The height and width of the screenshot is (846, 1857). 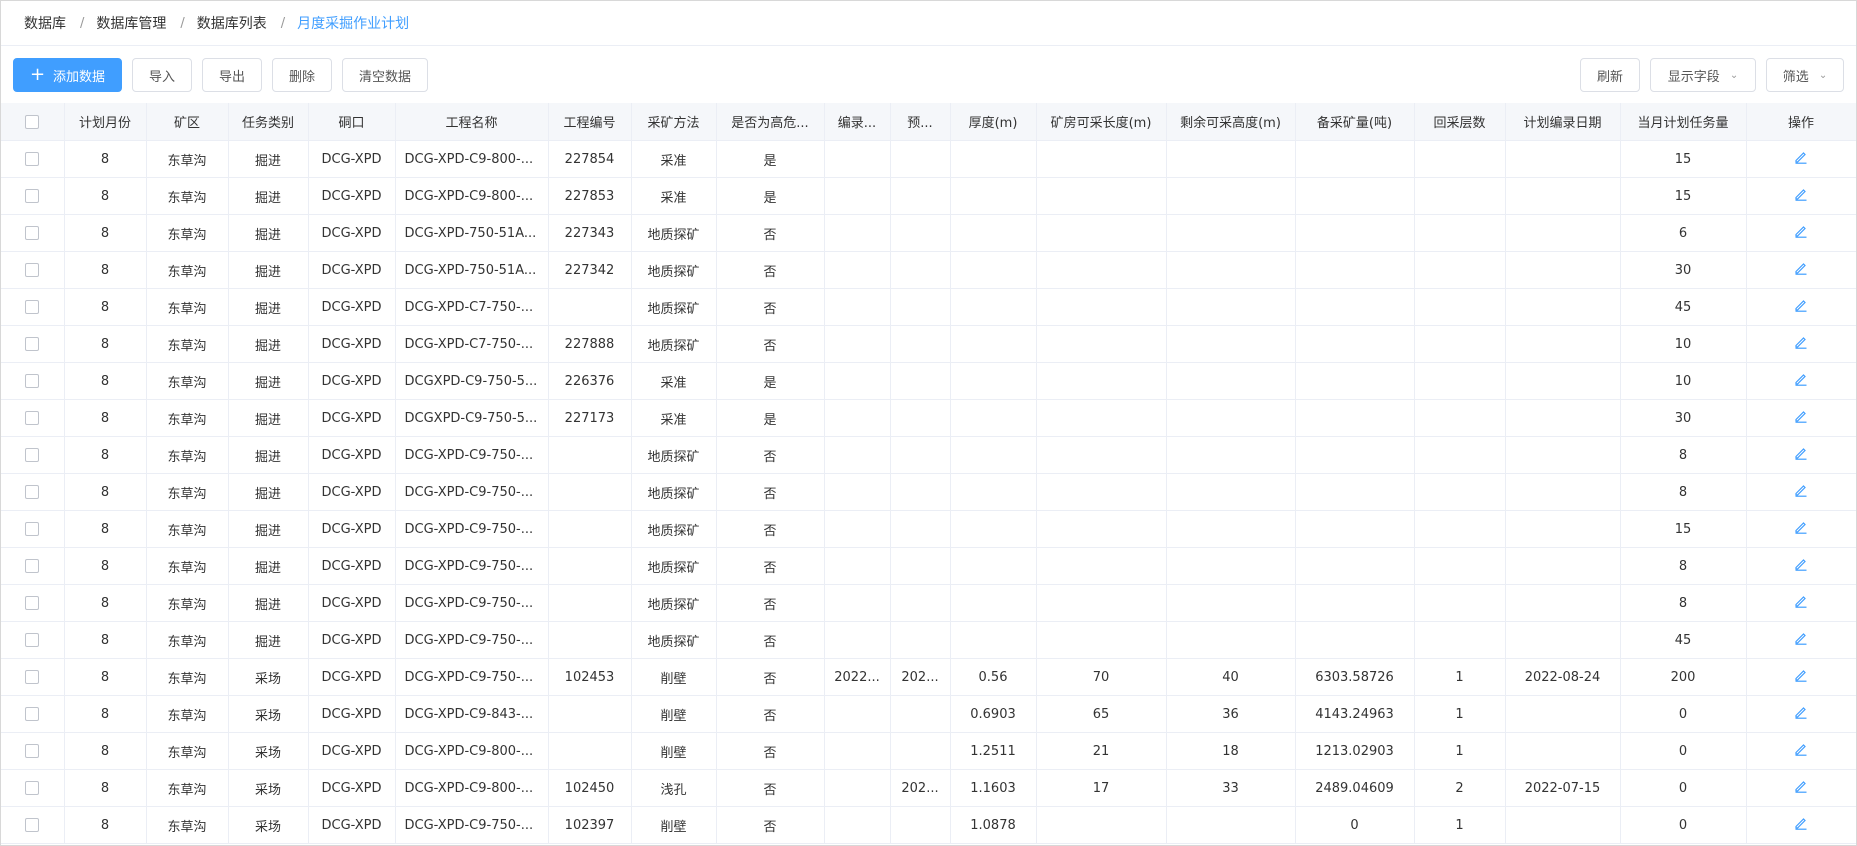 I want to click on column-header: 计划月份, so click(x=105, y=122).